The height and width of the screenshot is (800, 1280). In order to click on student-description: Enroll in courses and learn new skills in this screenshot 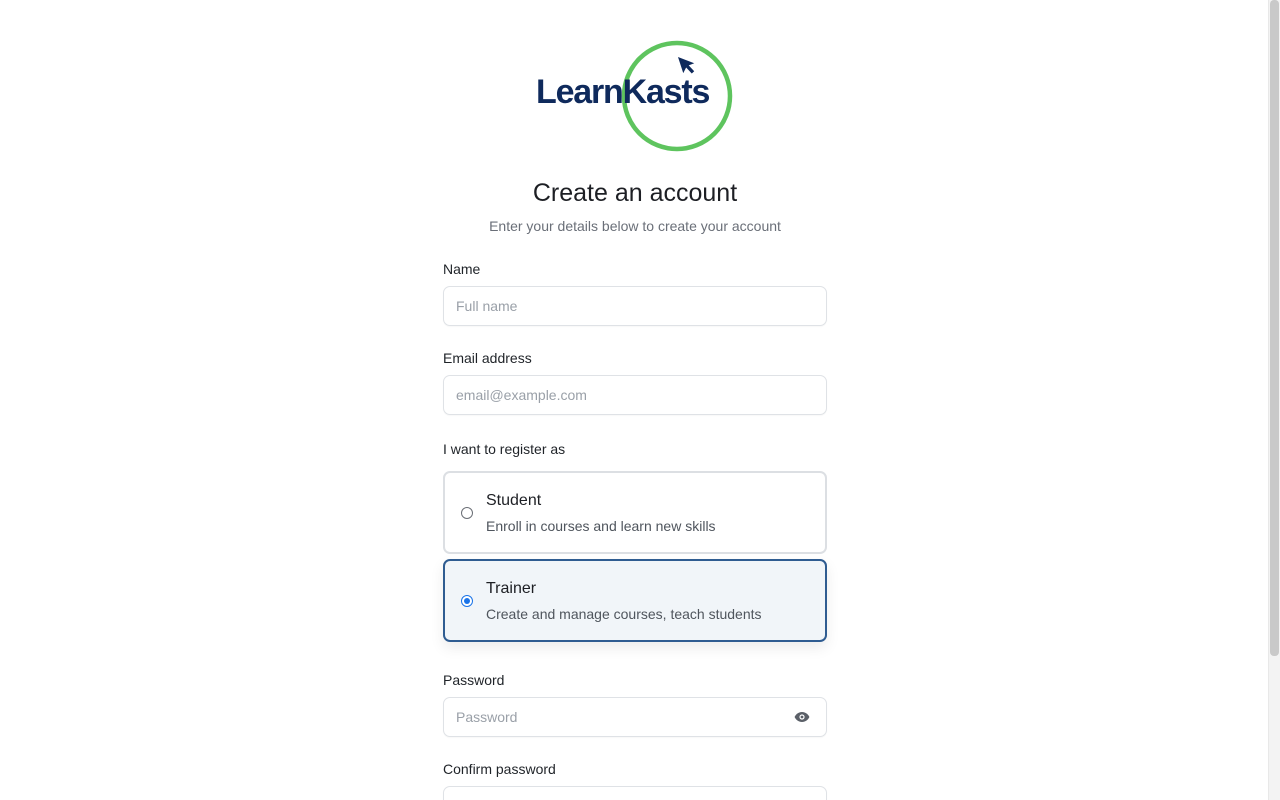, I will do `click(601, 526)`.